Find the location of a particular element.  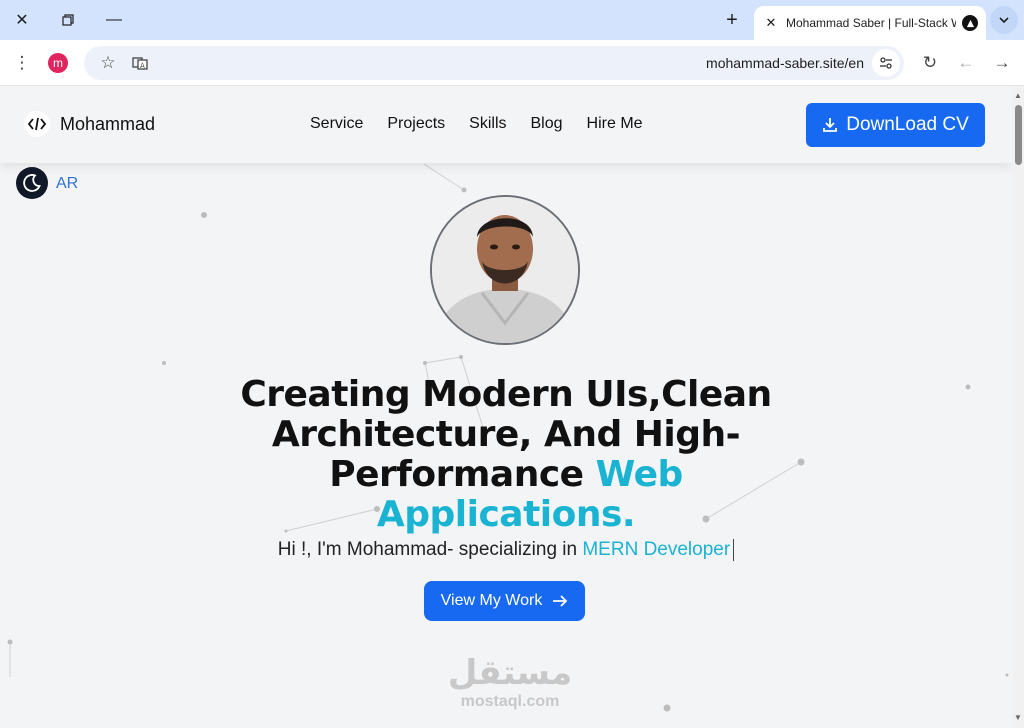

brand-name: Mohammad is located at coordinates (108, 123).